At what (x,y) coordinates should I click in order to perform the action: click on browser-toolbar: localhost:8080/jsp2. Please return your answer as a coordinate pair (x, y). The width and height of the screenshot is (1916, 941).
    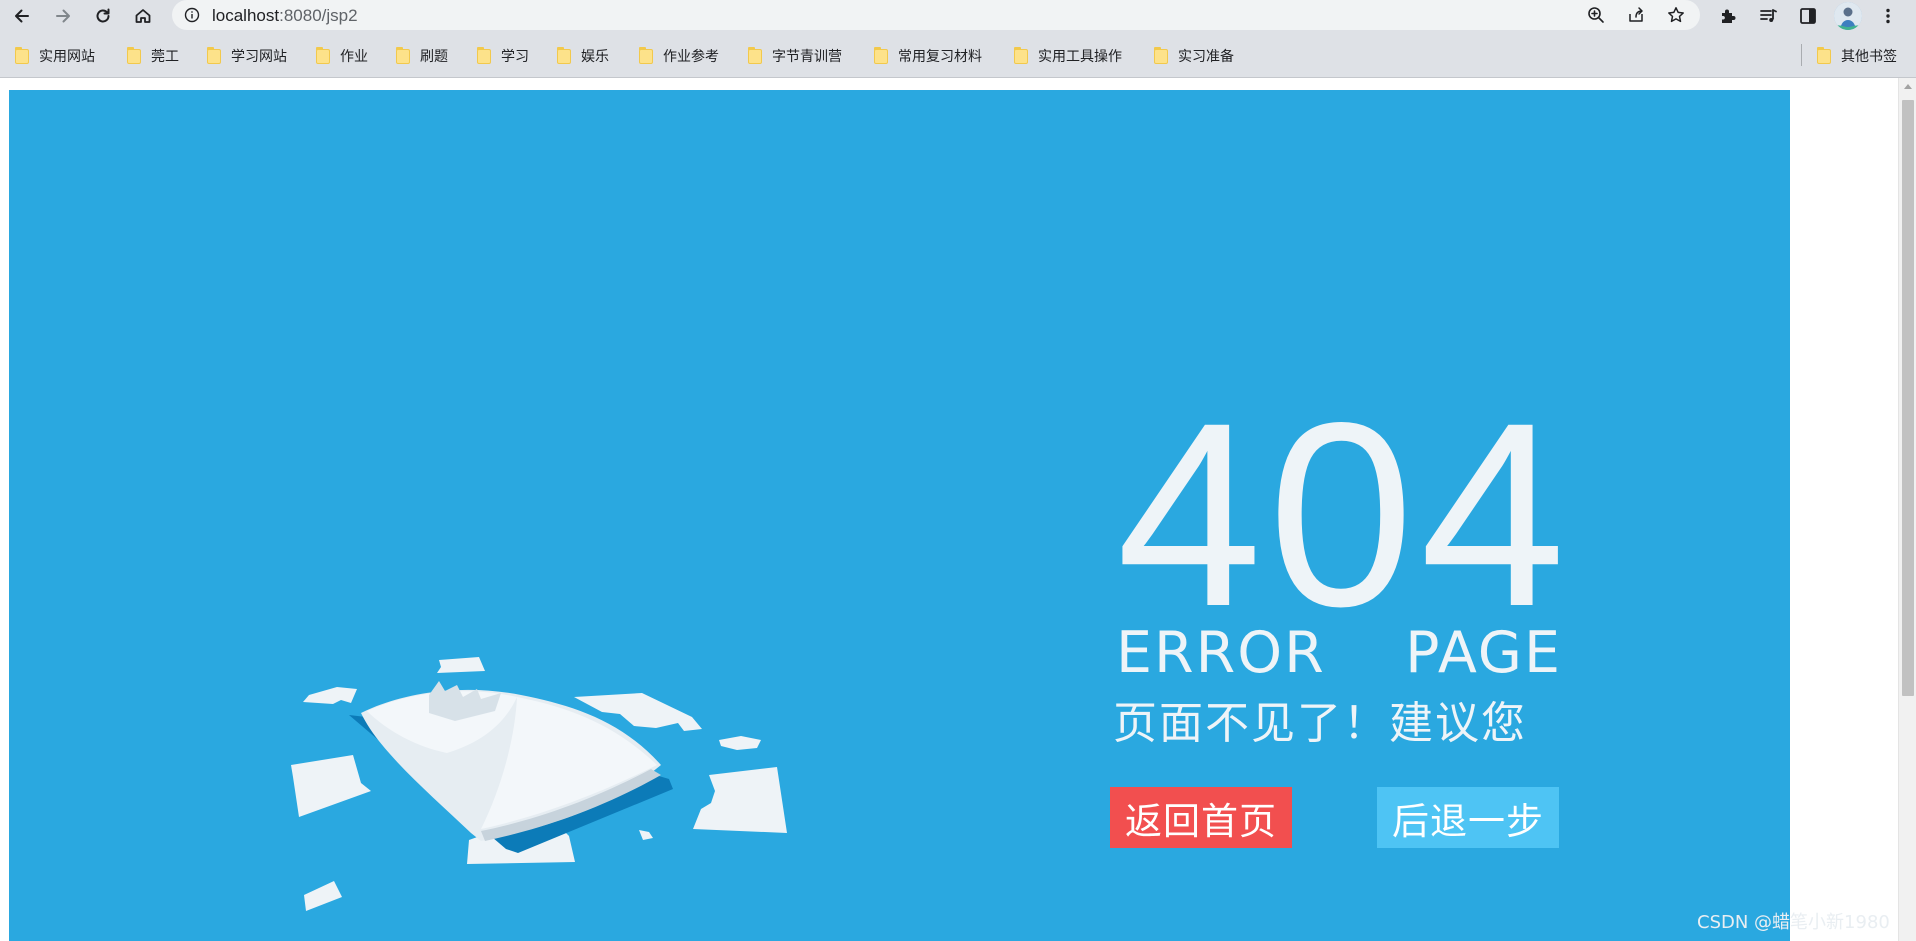
    Looking at the image, I should click on (958, 16).